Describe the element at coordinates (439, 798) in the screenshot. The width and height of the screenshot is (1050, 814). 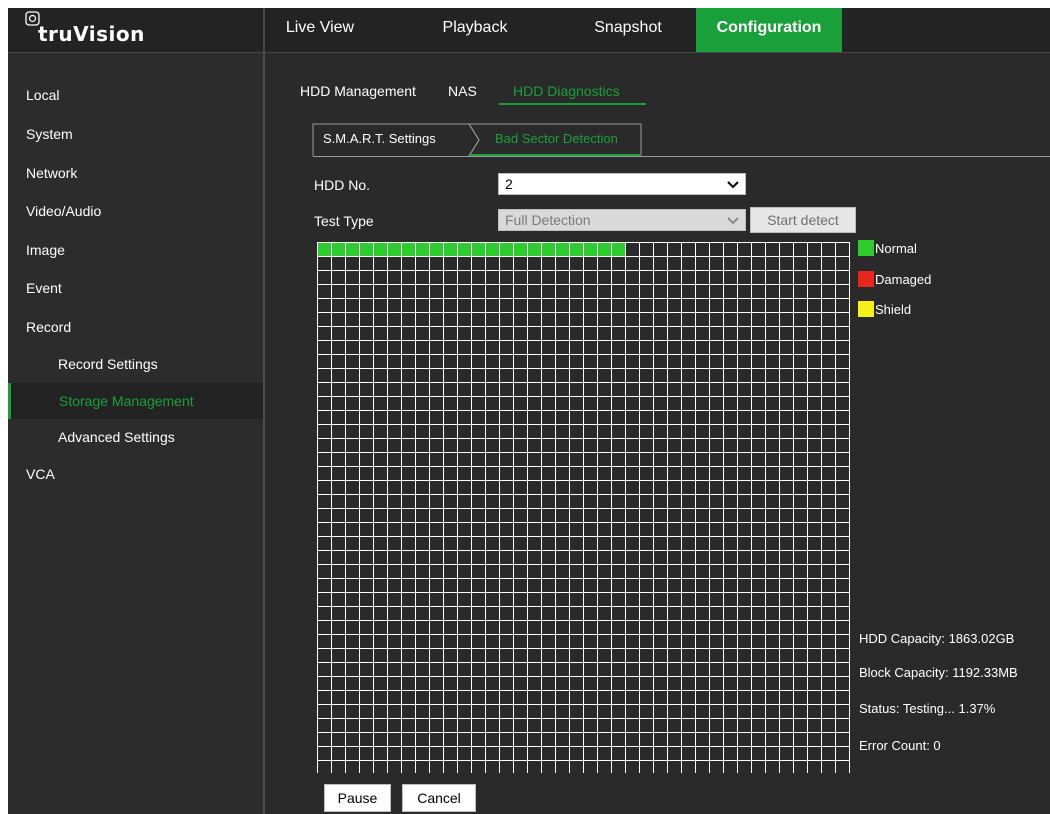
I see `cancel-button: Cancel` at that location.